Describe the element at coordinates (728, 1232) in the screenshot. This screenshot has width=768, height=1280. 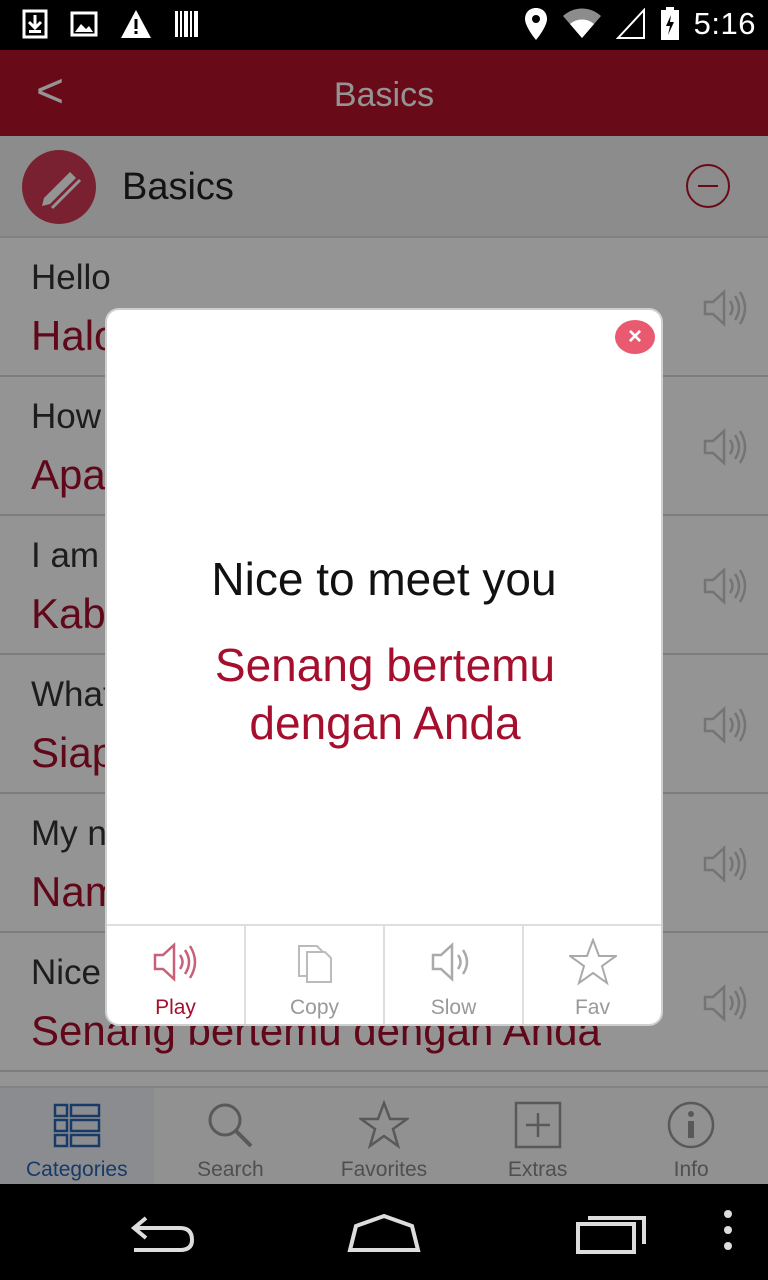
I see `menu-dots-icon` at that location.